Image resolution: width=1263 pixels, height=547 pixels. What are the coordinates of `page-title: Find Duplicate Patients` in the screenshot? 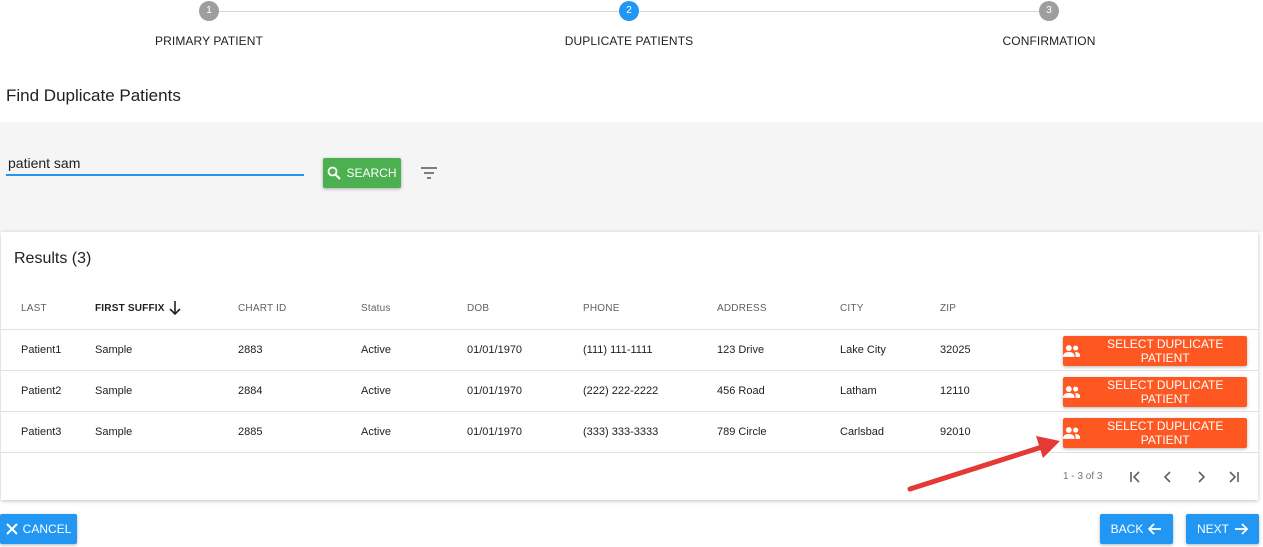 It's located at (93, 95).